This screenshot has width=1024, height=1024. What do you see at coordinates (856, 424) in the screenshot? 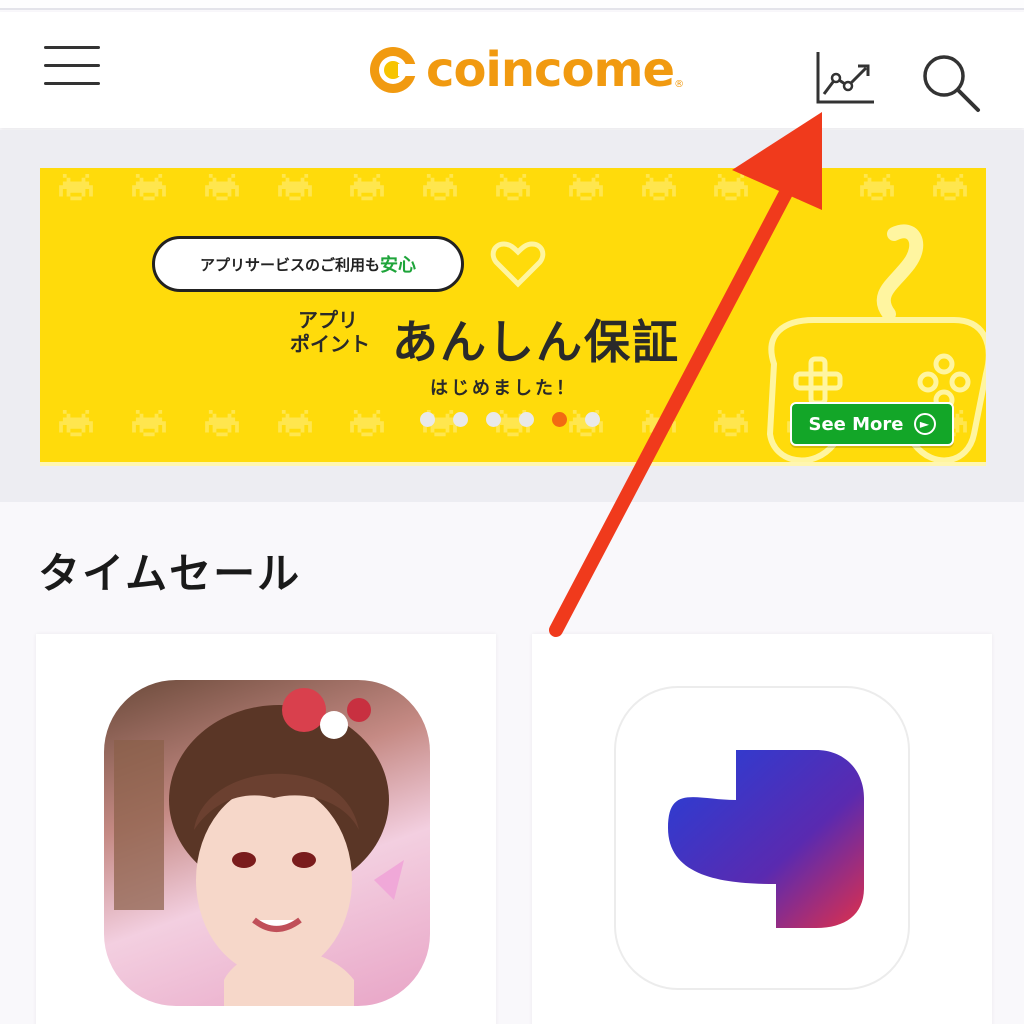
I see `see-more-label: See More` at bounding box center [856, 424].